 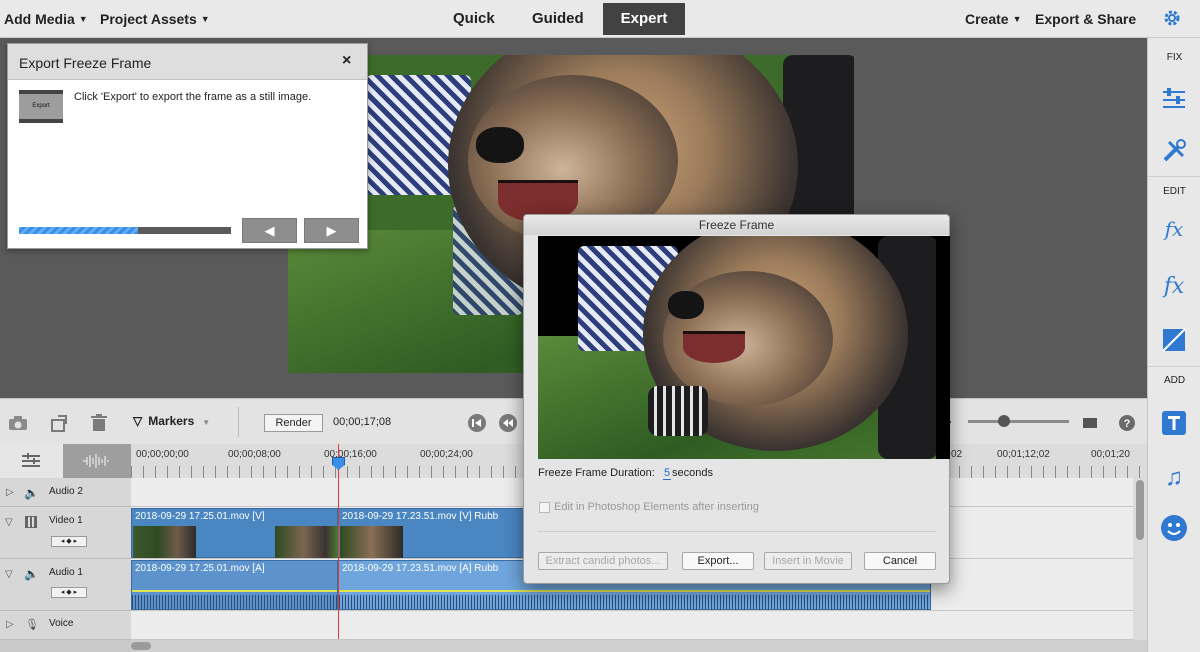 I want to click on music-icon: ♫, so click(x=1174, y=478).